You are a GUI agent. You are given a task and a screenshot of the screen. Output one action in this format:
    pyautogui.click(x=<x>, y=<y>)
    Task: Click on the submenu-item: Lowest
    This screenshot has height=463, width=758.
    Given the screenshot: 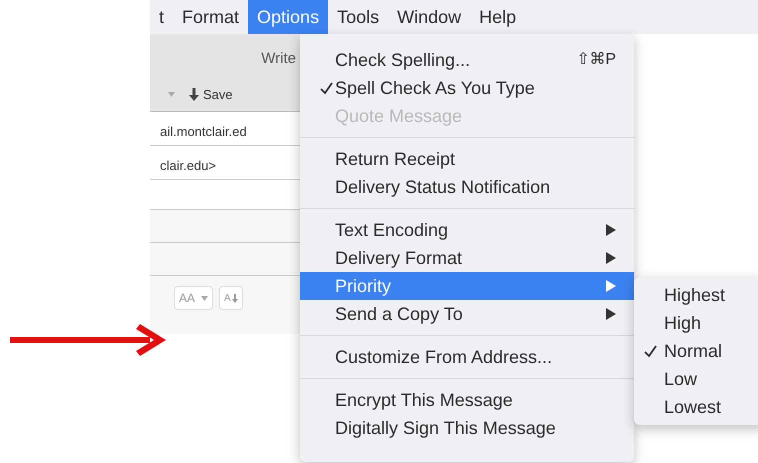 What is the action you would take?
    pyautogui.click(x=696, y=407)
    